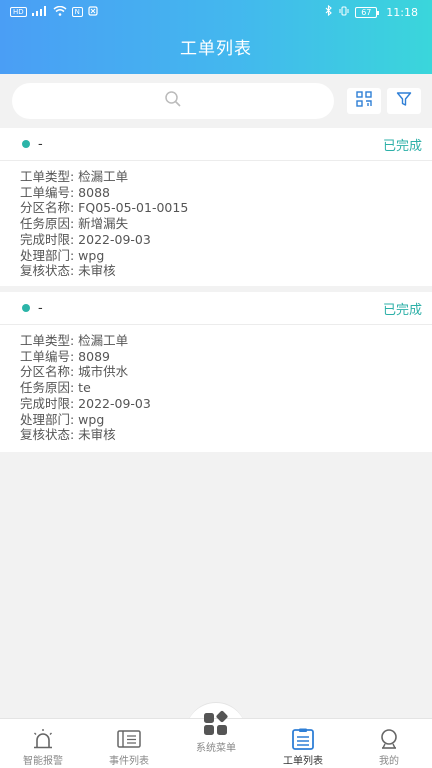  I want to click on page-title: 工单列表, so click(216, 49).